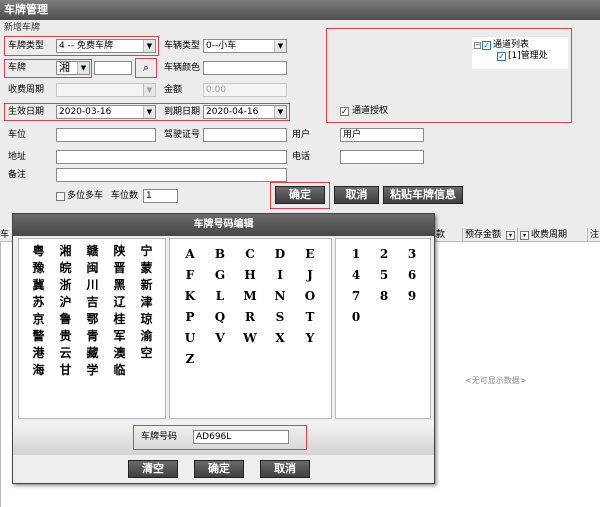 The width and height of the screenshot is (600, 507). I want to click on space-count-input: 1, so click(160, 196).